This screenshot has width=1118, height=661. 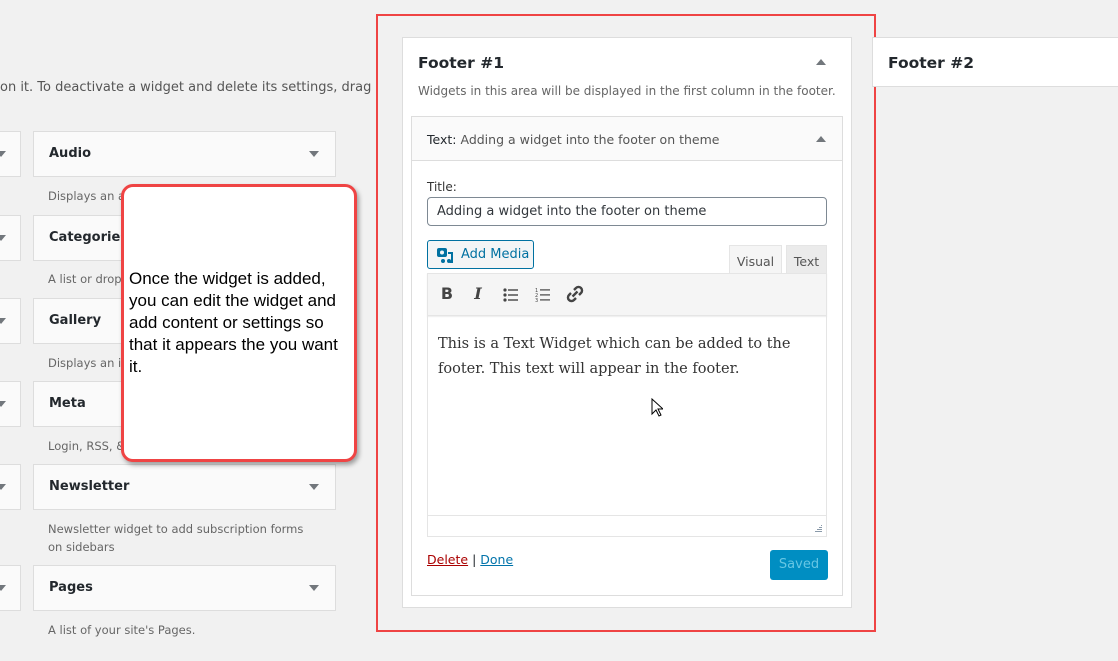 What do you see at coordinates (657, 407) in the screenshot?
I see `mouse-cursor-icon` at bounding box center [657, 407].